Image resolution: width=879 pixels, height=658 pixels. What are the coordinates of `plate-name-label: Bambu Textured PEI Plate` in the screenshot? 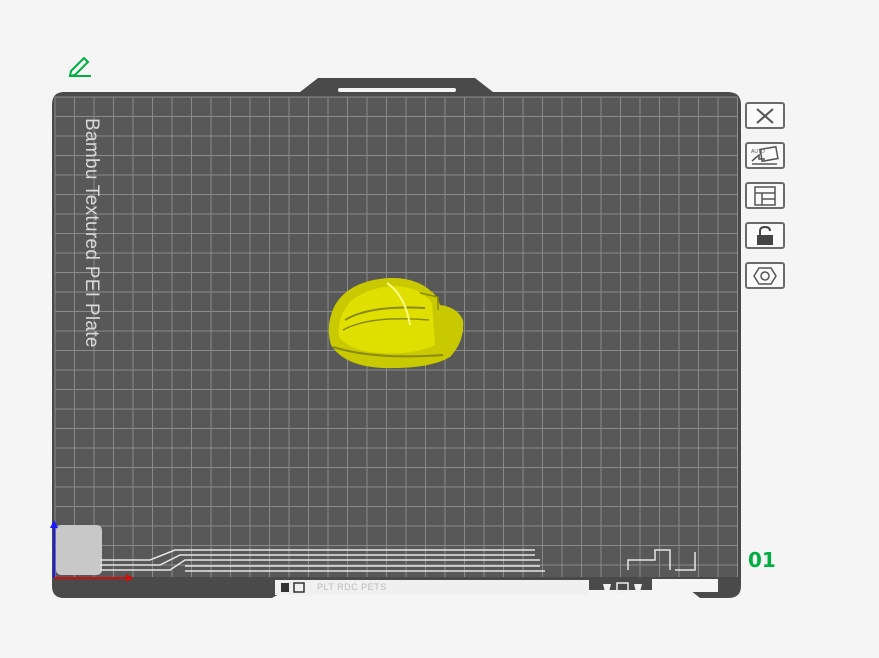 It's located at (91, 233).